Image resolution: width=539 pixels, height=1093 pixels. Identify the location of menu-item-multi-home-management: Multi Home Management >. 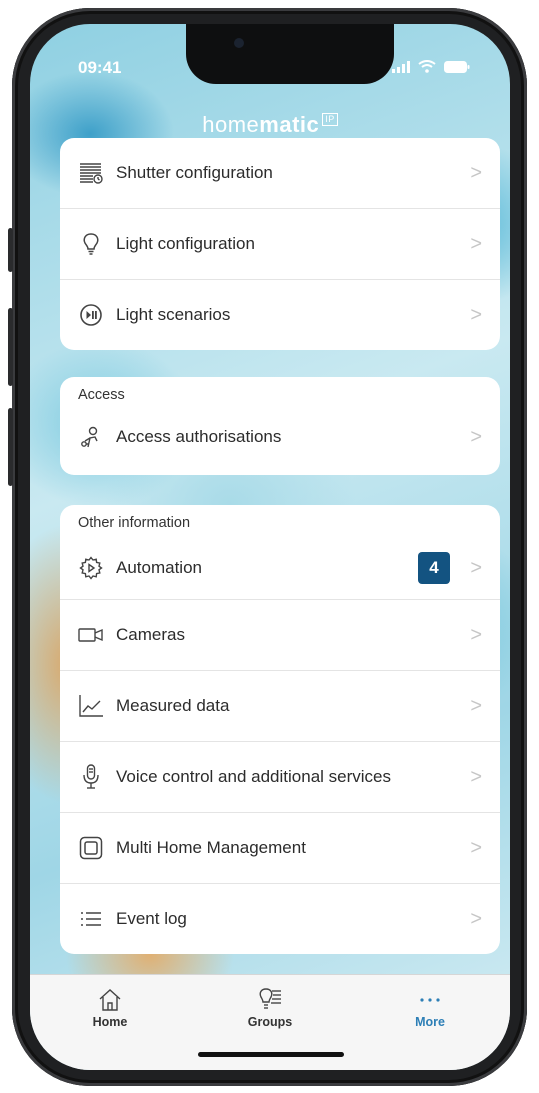
(280, 848).